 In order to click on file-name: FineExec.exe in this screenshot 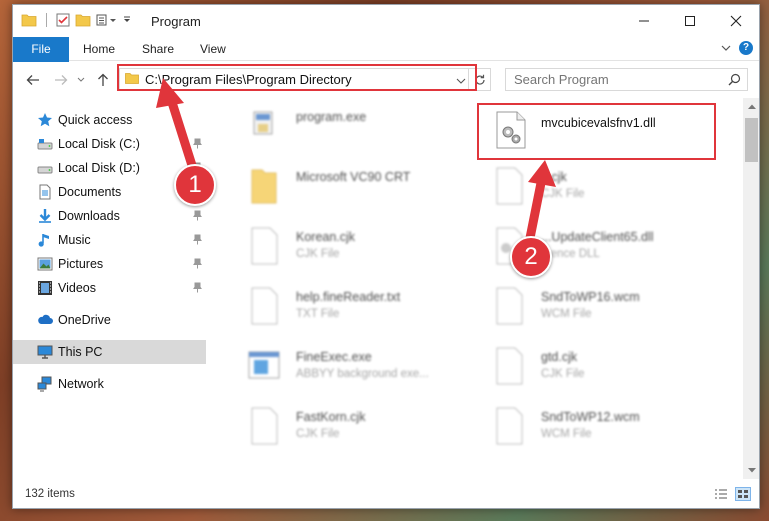, I will do `click(334, 357)`.